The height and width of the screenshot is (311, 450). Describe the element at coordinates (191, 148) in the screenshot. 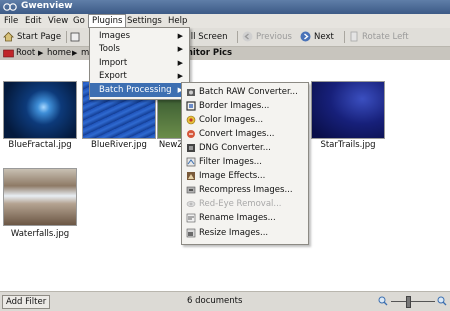

I see `dng-icon` at that location.